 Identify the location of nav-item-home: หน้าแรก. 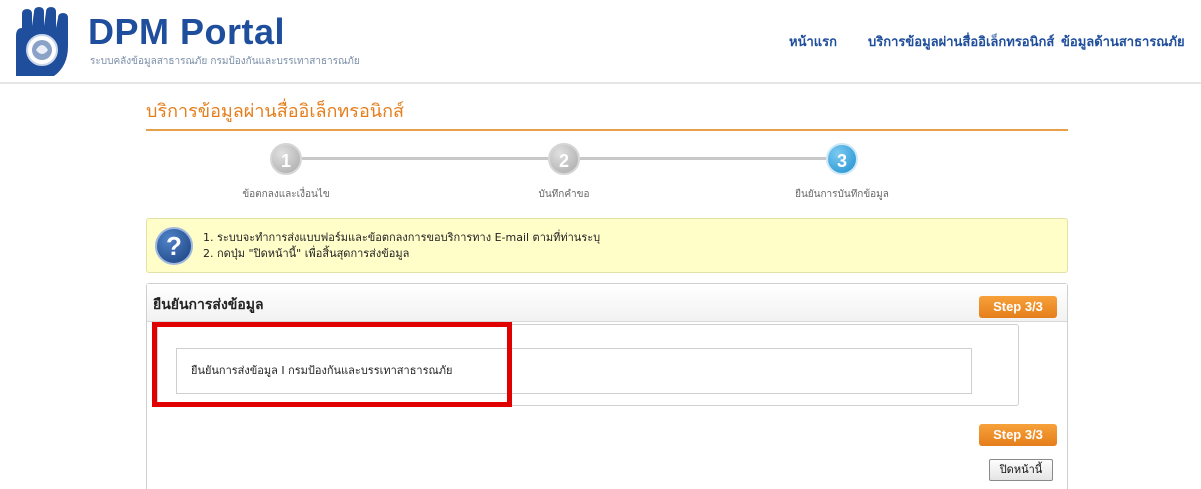
(813, 43).